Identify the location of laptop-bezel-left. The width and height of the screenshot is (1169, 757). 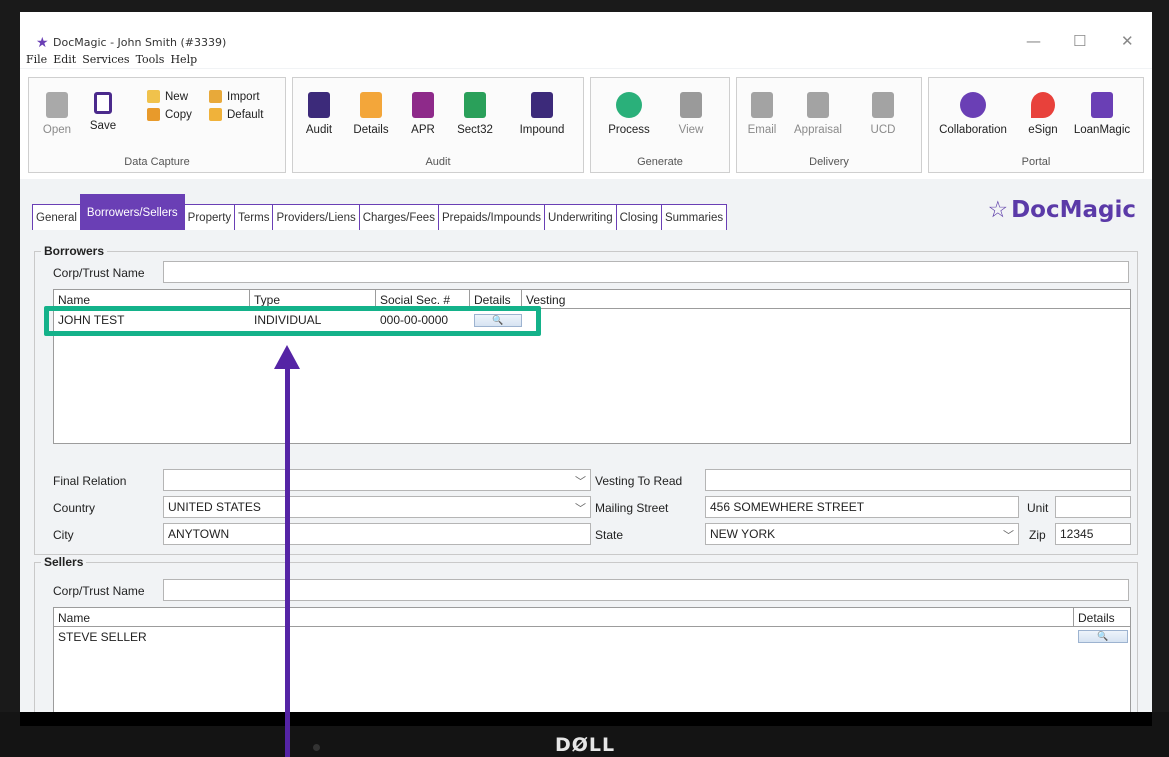
(10, 378).